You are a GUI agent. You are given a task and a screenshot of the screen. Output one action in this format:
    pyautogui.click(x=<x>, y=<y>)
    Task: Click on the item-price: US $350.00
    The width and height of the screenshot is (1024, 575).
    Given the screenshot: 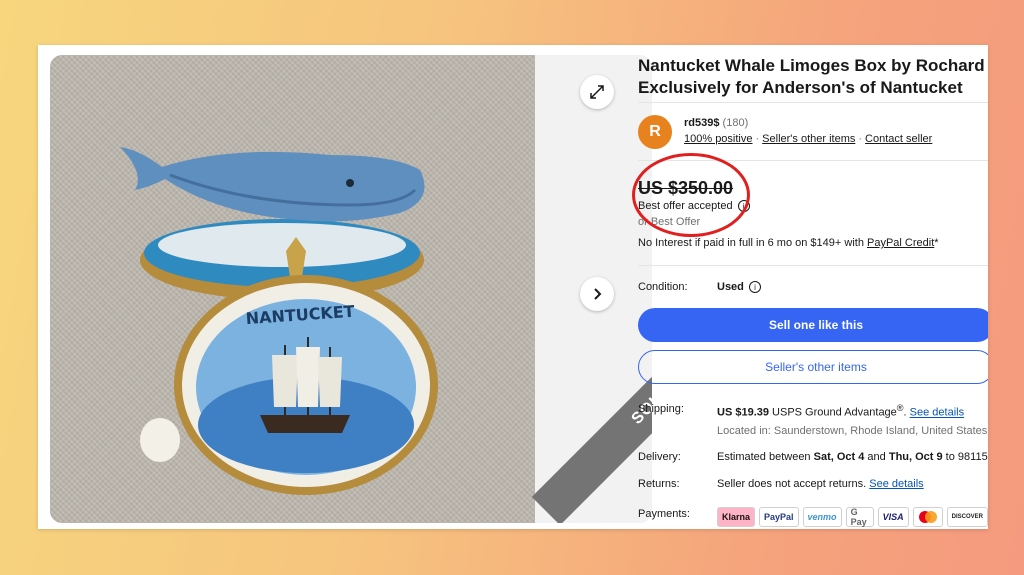 What is the action you would take?
    pyautogui.click(x=686, y=188)
    